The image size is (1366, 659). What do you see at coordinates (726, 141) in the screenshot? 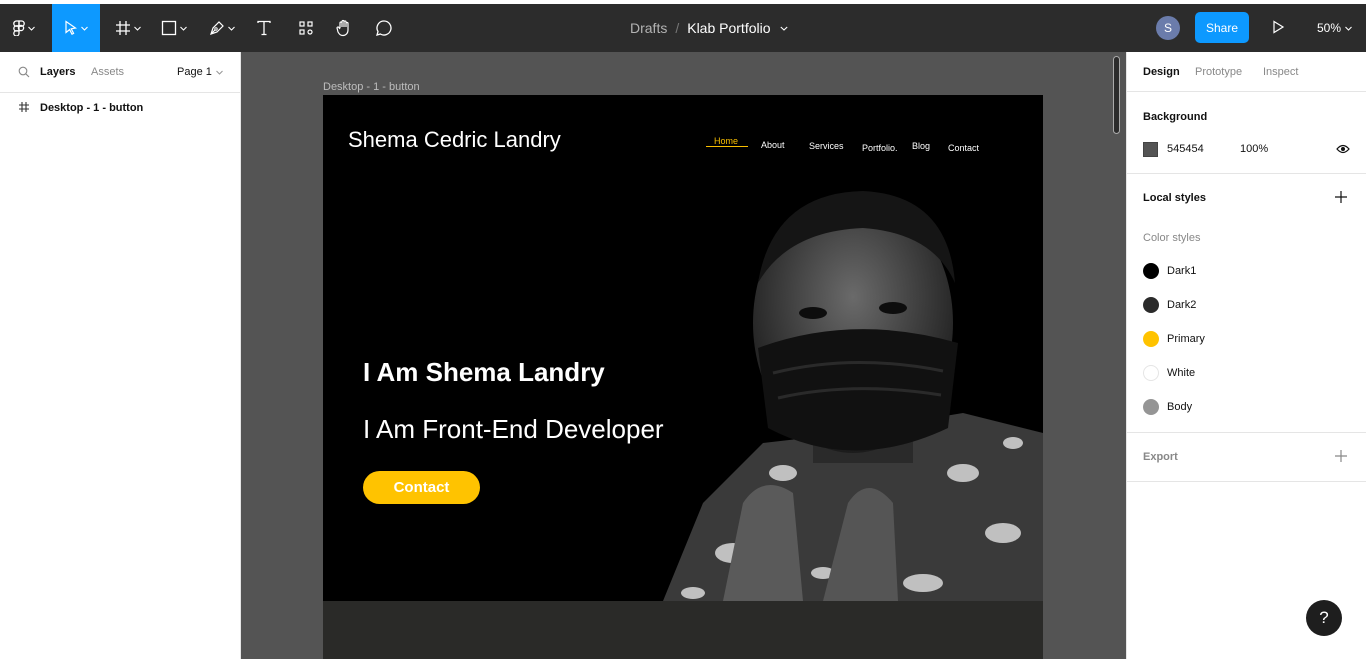
I see `nav-home: Home` at bounding box center [726, 141].